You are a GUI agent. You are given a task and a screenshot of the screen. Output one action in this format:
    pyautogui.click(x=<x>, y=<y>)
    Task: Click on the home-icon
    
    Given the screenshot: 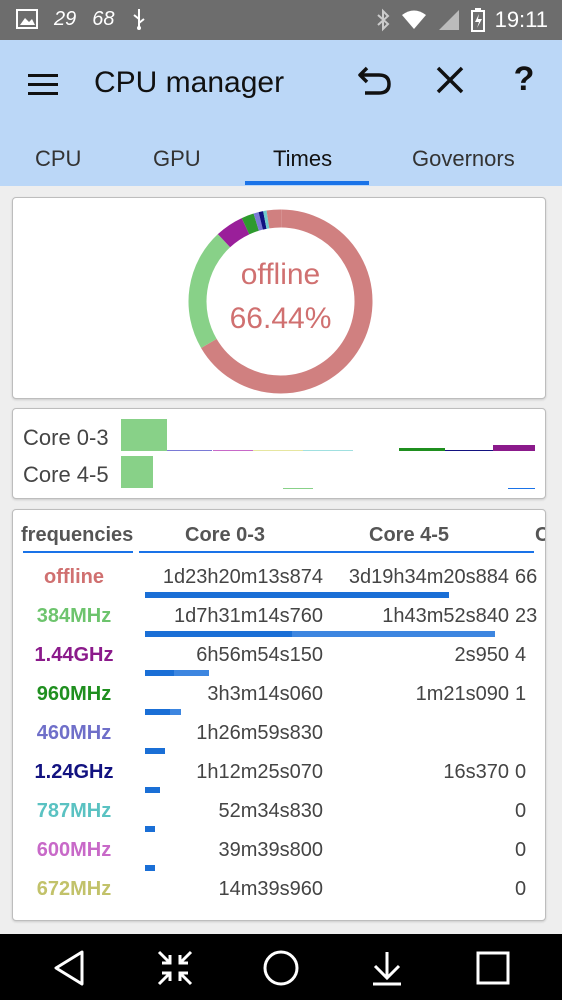 What is the action you would take?
    pyautogui.click(x=281, y=968)
    